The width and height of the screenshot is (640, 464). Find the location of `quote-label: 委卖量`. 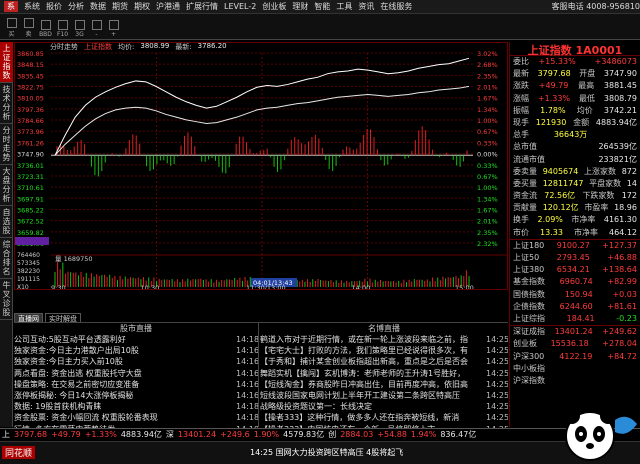

quote-label: 委卖量 is located at coordinates (525, 171).